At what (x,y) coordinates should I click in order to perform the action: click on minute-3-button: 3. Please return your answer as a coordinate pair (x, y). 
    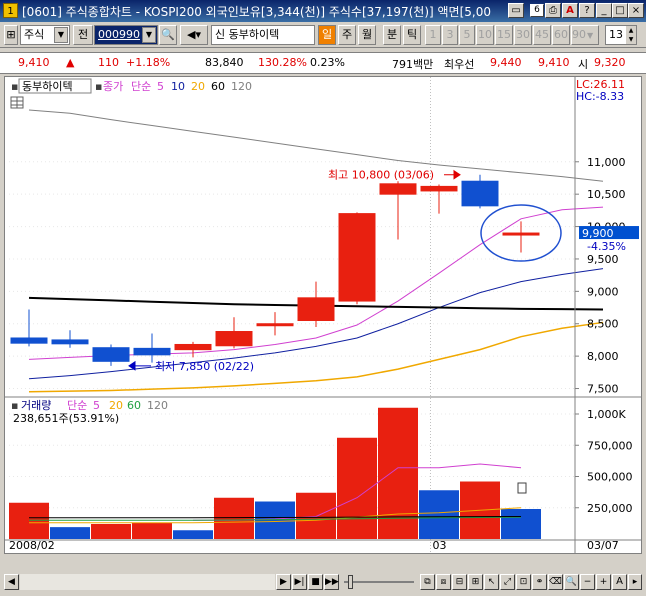
    Looking at the image, I should click on (450, 35).